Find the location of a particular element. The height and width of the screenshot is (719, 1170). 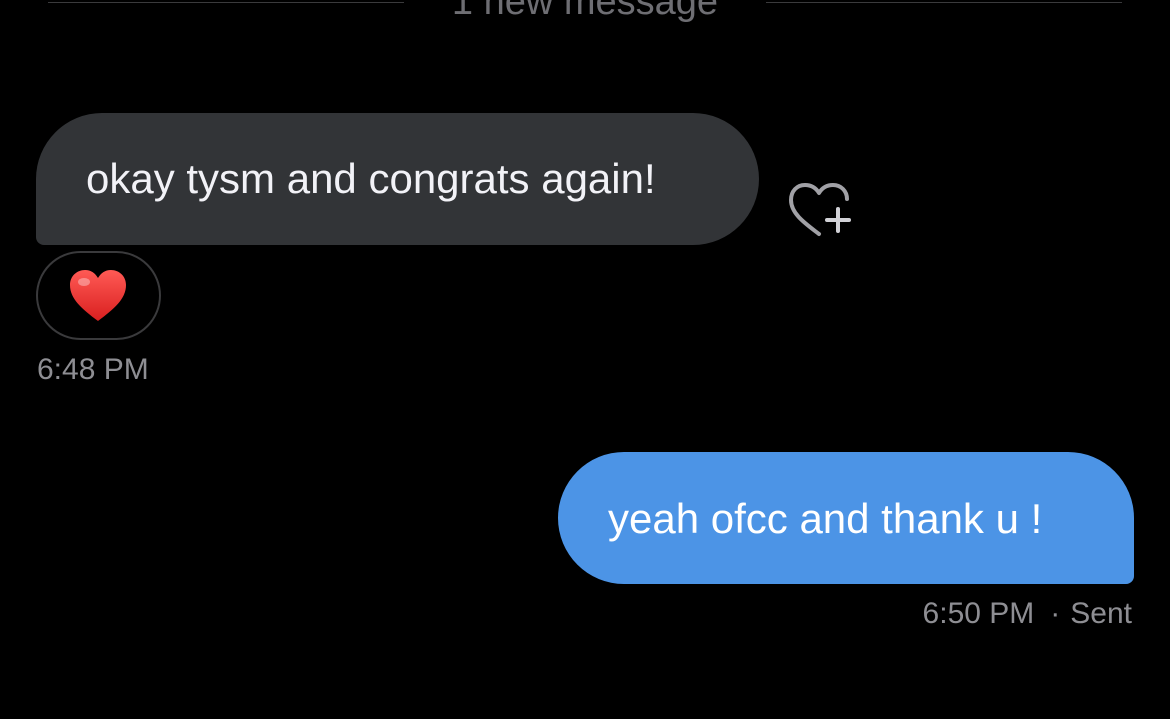

divider-line-right is located at coordinates (944, 2).